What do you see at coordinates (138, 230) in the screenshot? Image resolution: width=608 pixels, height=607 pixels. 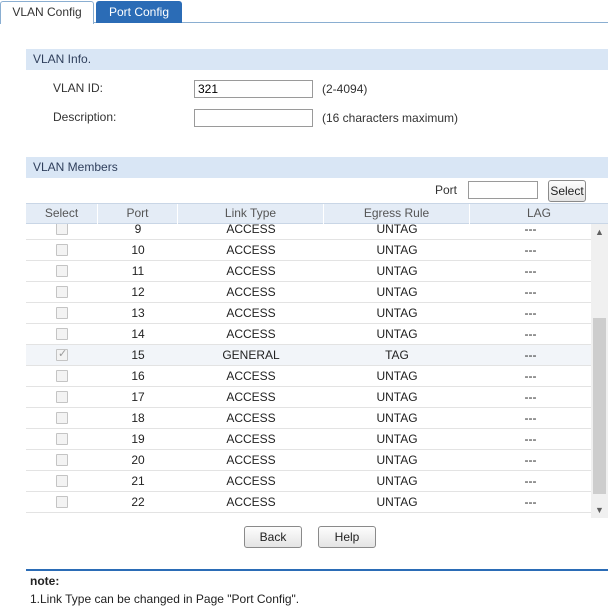 I see `row-port: 9` at bounding box center [138, 230].